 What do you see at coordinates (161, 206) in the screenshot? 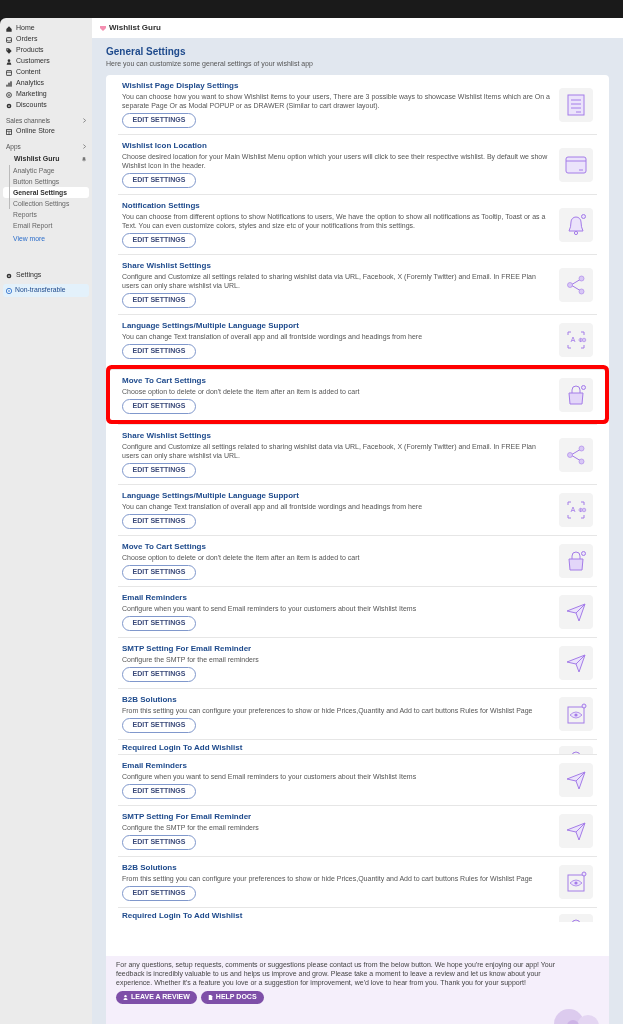
I see `setting-title: Notification Settings` at bounding box center [161, 206].